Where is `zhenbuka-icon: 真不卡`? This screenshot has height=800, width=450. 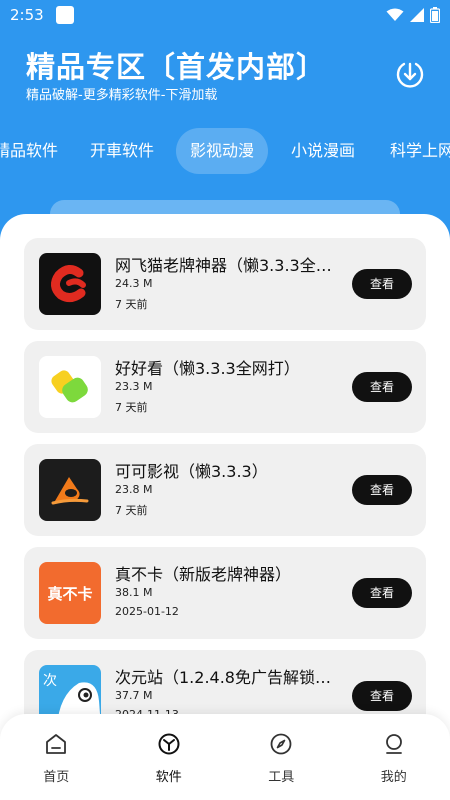
zhenbuka-icon: 真不卡 is located at coordinates (70, 593).